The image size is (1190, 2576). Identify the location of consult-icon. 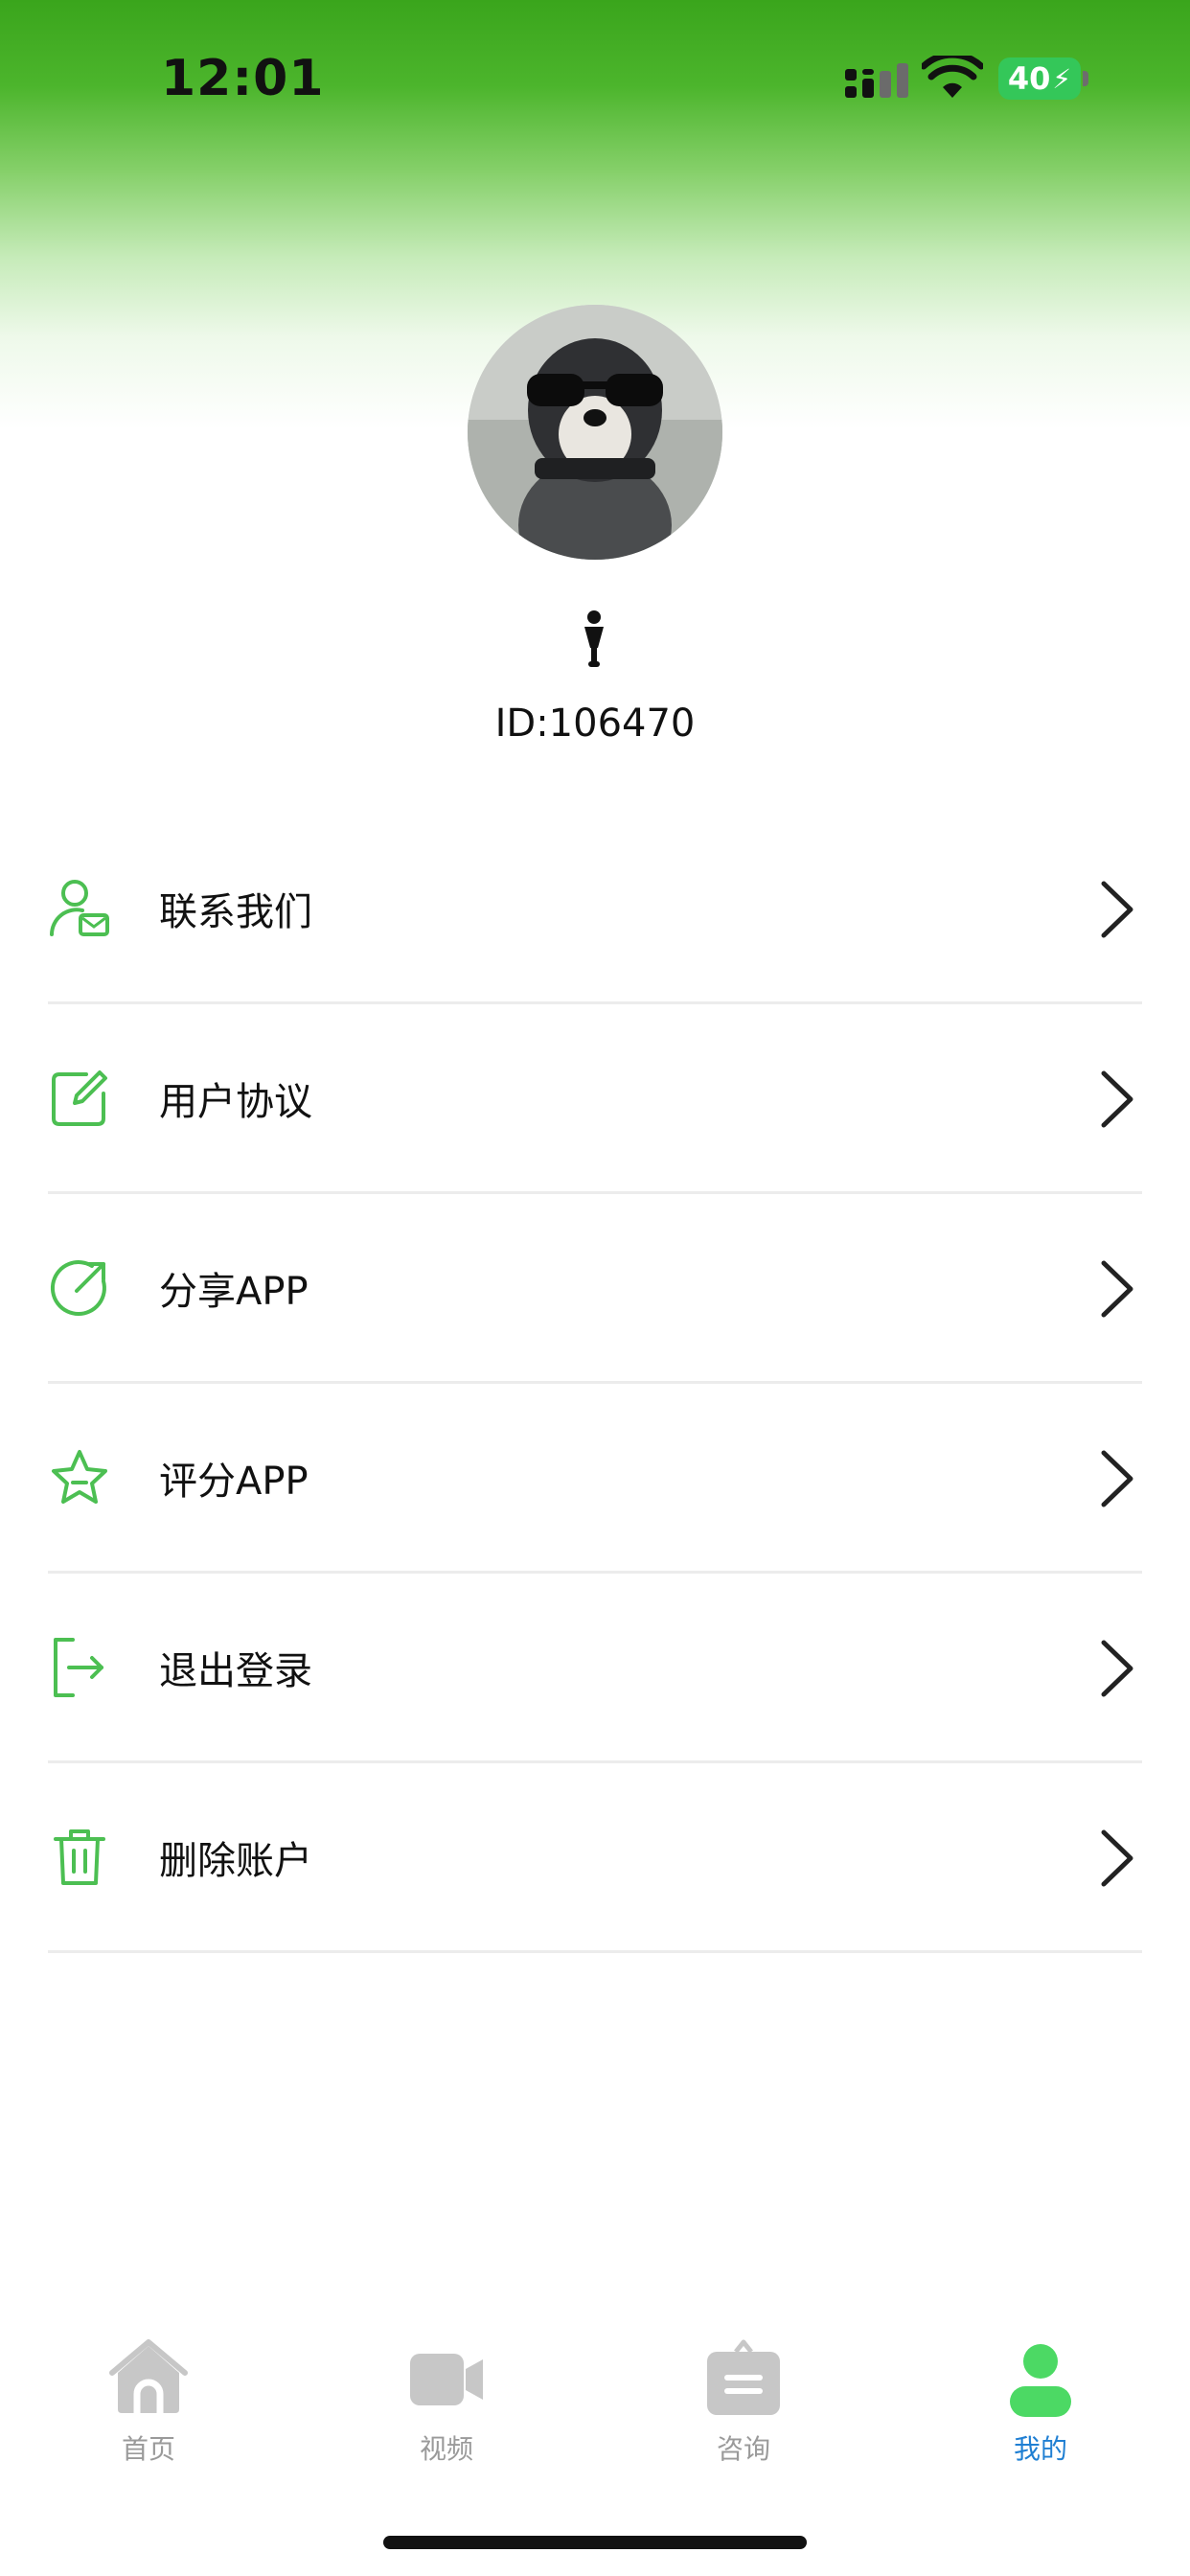
(744, 2377).